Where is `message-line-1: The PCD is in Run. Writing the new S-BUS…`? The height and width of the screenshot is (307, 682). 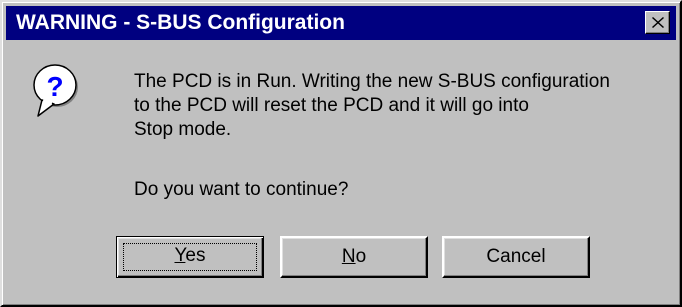 message-line-1: The PCD is in Run. Writing the new S-BUS… is located at coordinates (372, 81).